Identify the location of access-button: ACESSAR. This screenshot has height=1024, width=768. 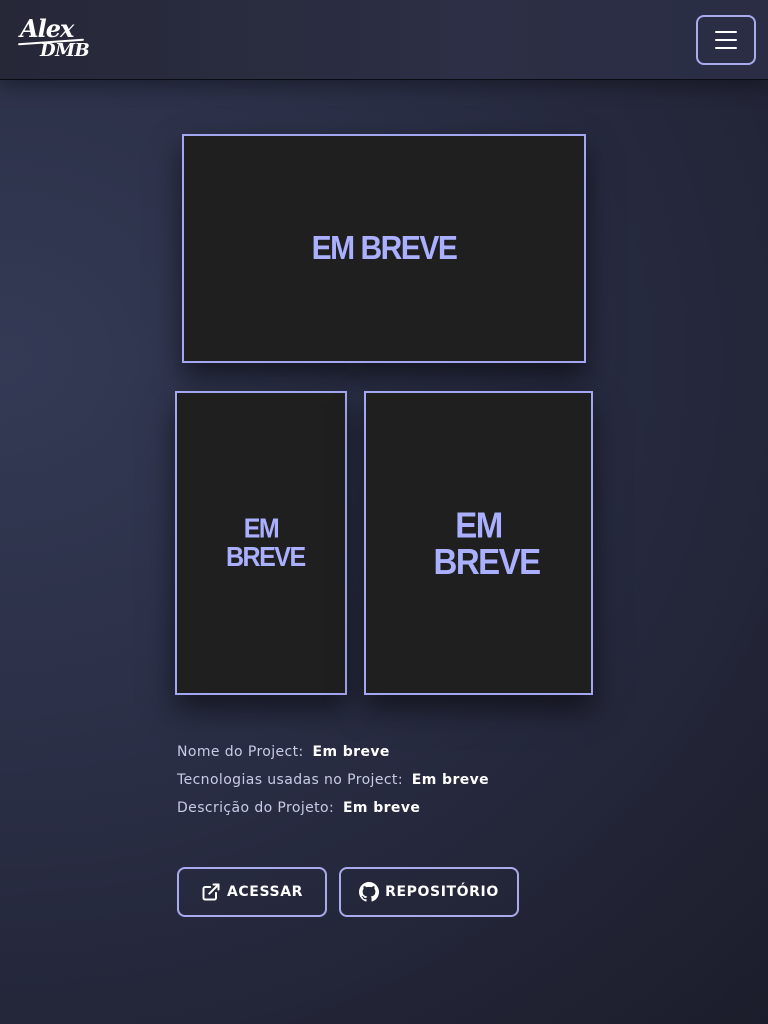
(252, 892).